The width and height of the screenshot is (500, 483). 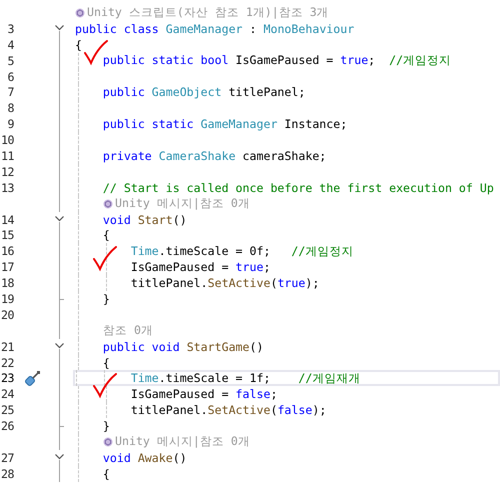 What do you see at coordinates (183, 347) in the screenshot?
I see `code-line: public void StartGame()` at bounding box center [183, 347].